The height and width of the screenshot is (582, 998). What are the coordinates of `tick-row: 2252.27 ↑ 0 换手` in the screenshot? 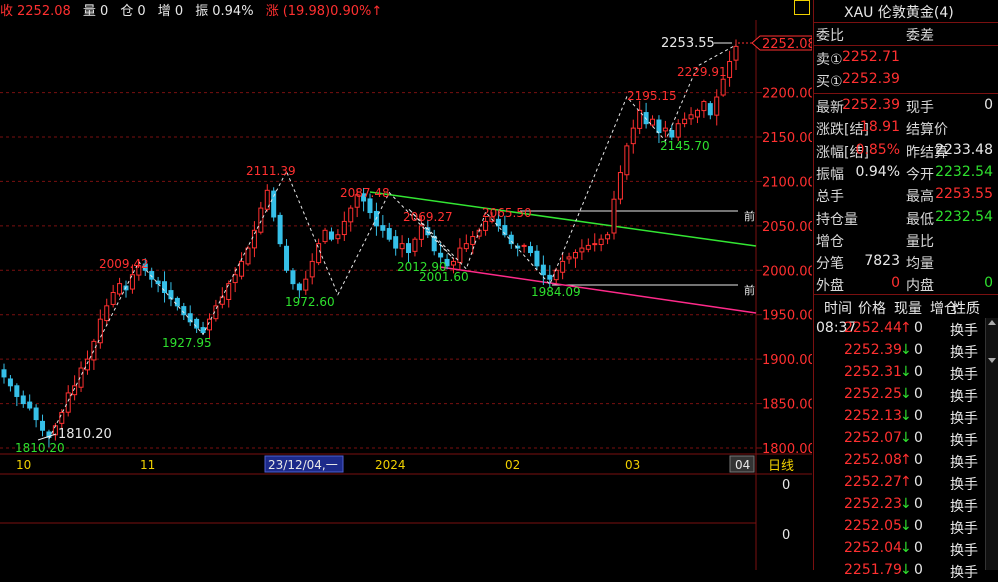 It's located at (914, 483).